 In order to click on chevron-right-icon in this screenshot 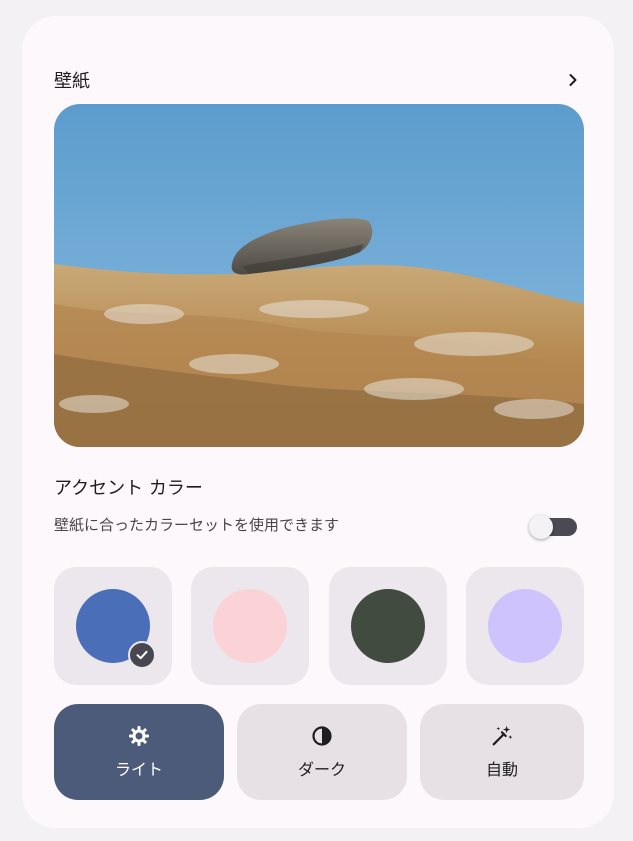, I will do `click(573, 80)`.